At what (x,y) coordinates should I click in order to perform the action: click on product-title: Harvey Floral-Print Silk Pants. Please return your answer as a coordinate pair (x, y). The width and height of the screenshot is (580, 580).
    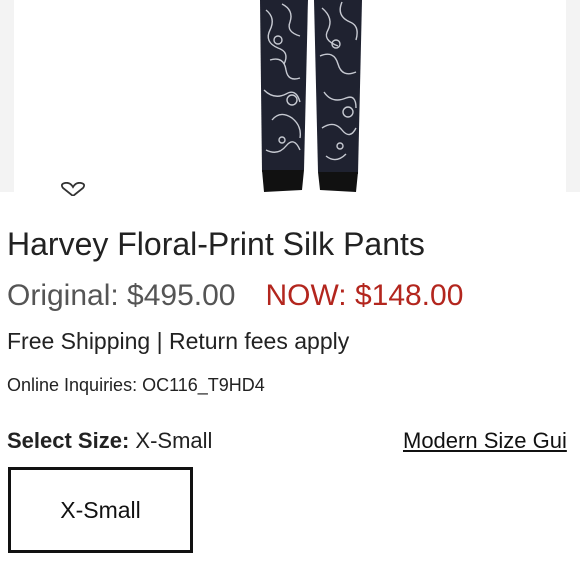
    Looking at the image, I should click on (216, 244).